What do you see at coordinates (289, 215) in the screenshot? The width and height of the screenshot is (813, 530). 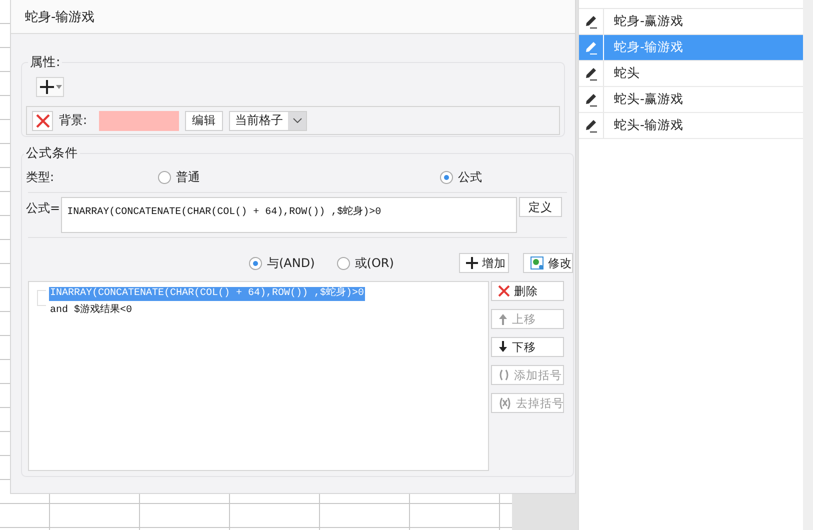 I see `formula-field: INARRAY(CONCATENATE(CHAR(COL() + 64),ROW()) ,$蛇身)>0` at bounding box center [289, 215].